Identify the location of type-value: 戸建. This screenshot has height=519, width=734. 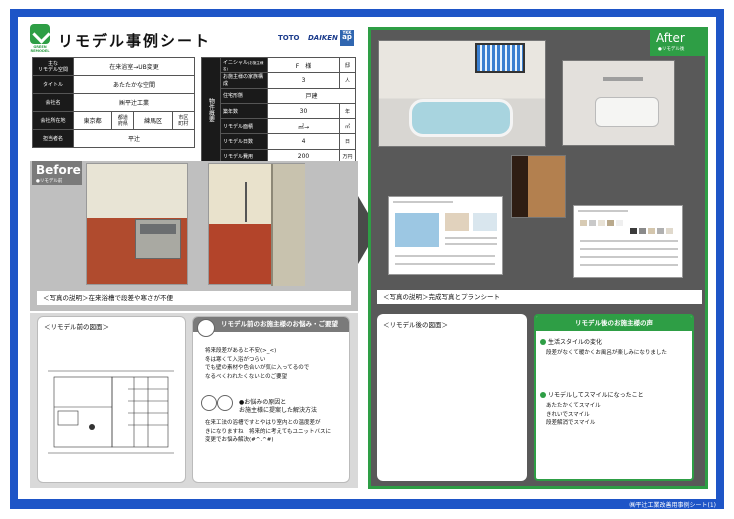
(311, 95).